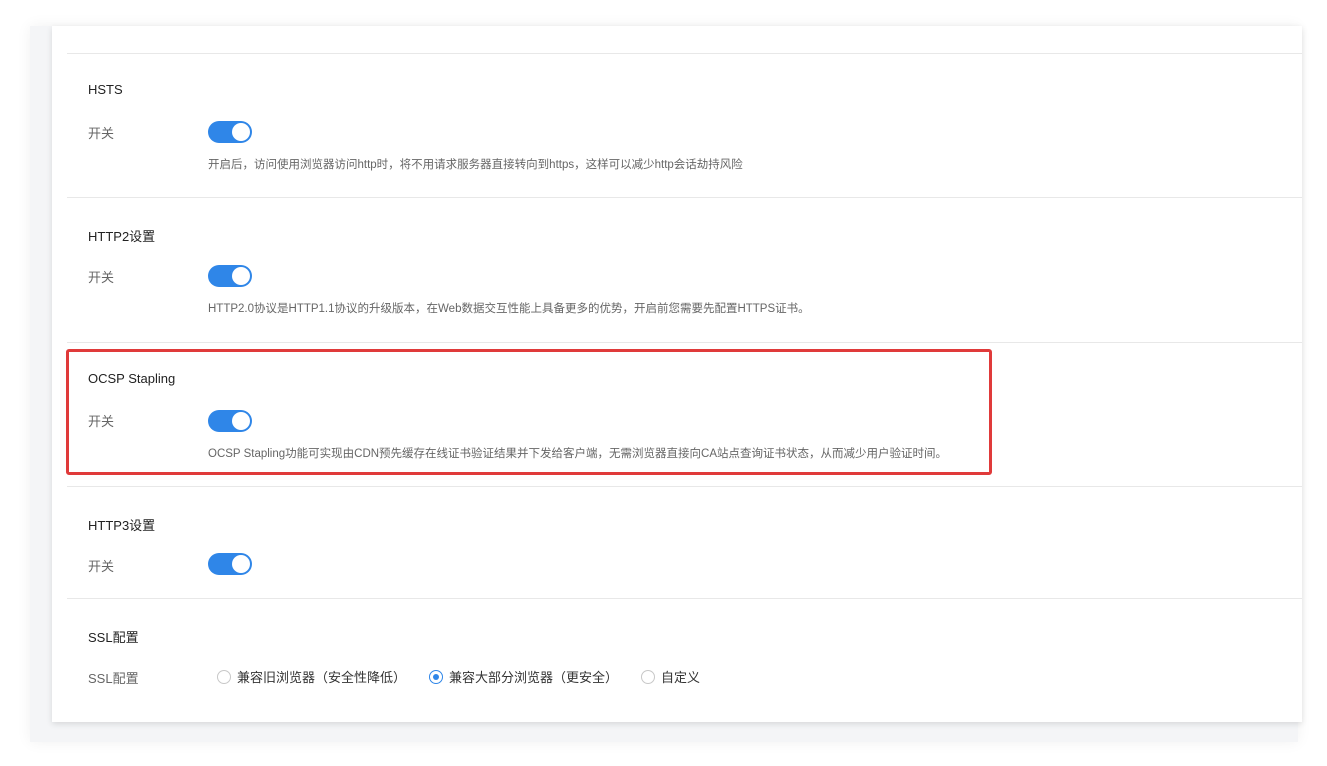 The height and width of the screenshot is (766, 1327). What do you see at coordinates (101, 277) in the screenshot?
I see `http2-switch-label: 开关` at bounding box center [101, 277].